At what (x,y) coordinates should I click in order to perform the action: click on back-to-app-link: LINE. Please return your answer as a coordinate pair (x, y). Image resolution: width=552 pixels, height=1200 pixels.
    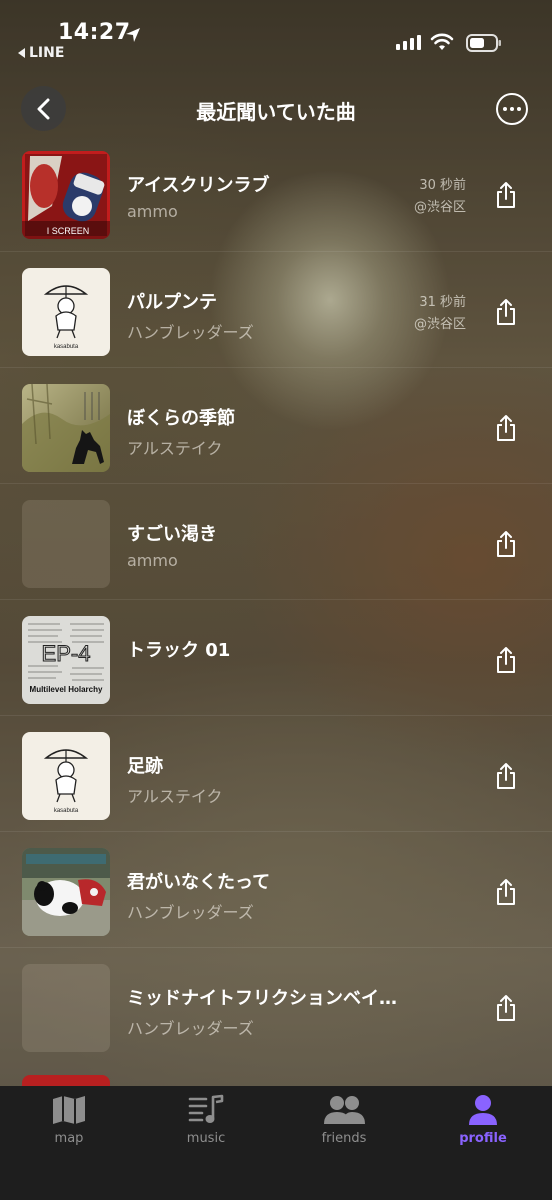
    Looking at the image, I should click on (41, 53).